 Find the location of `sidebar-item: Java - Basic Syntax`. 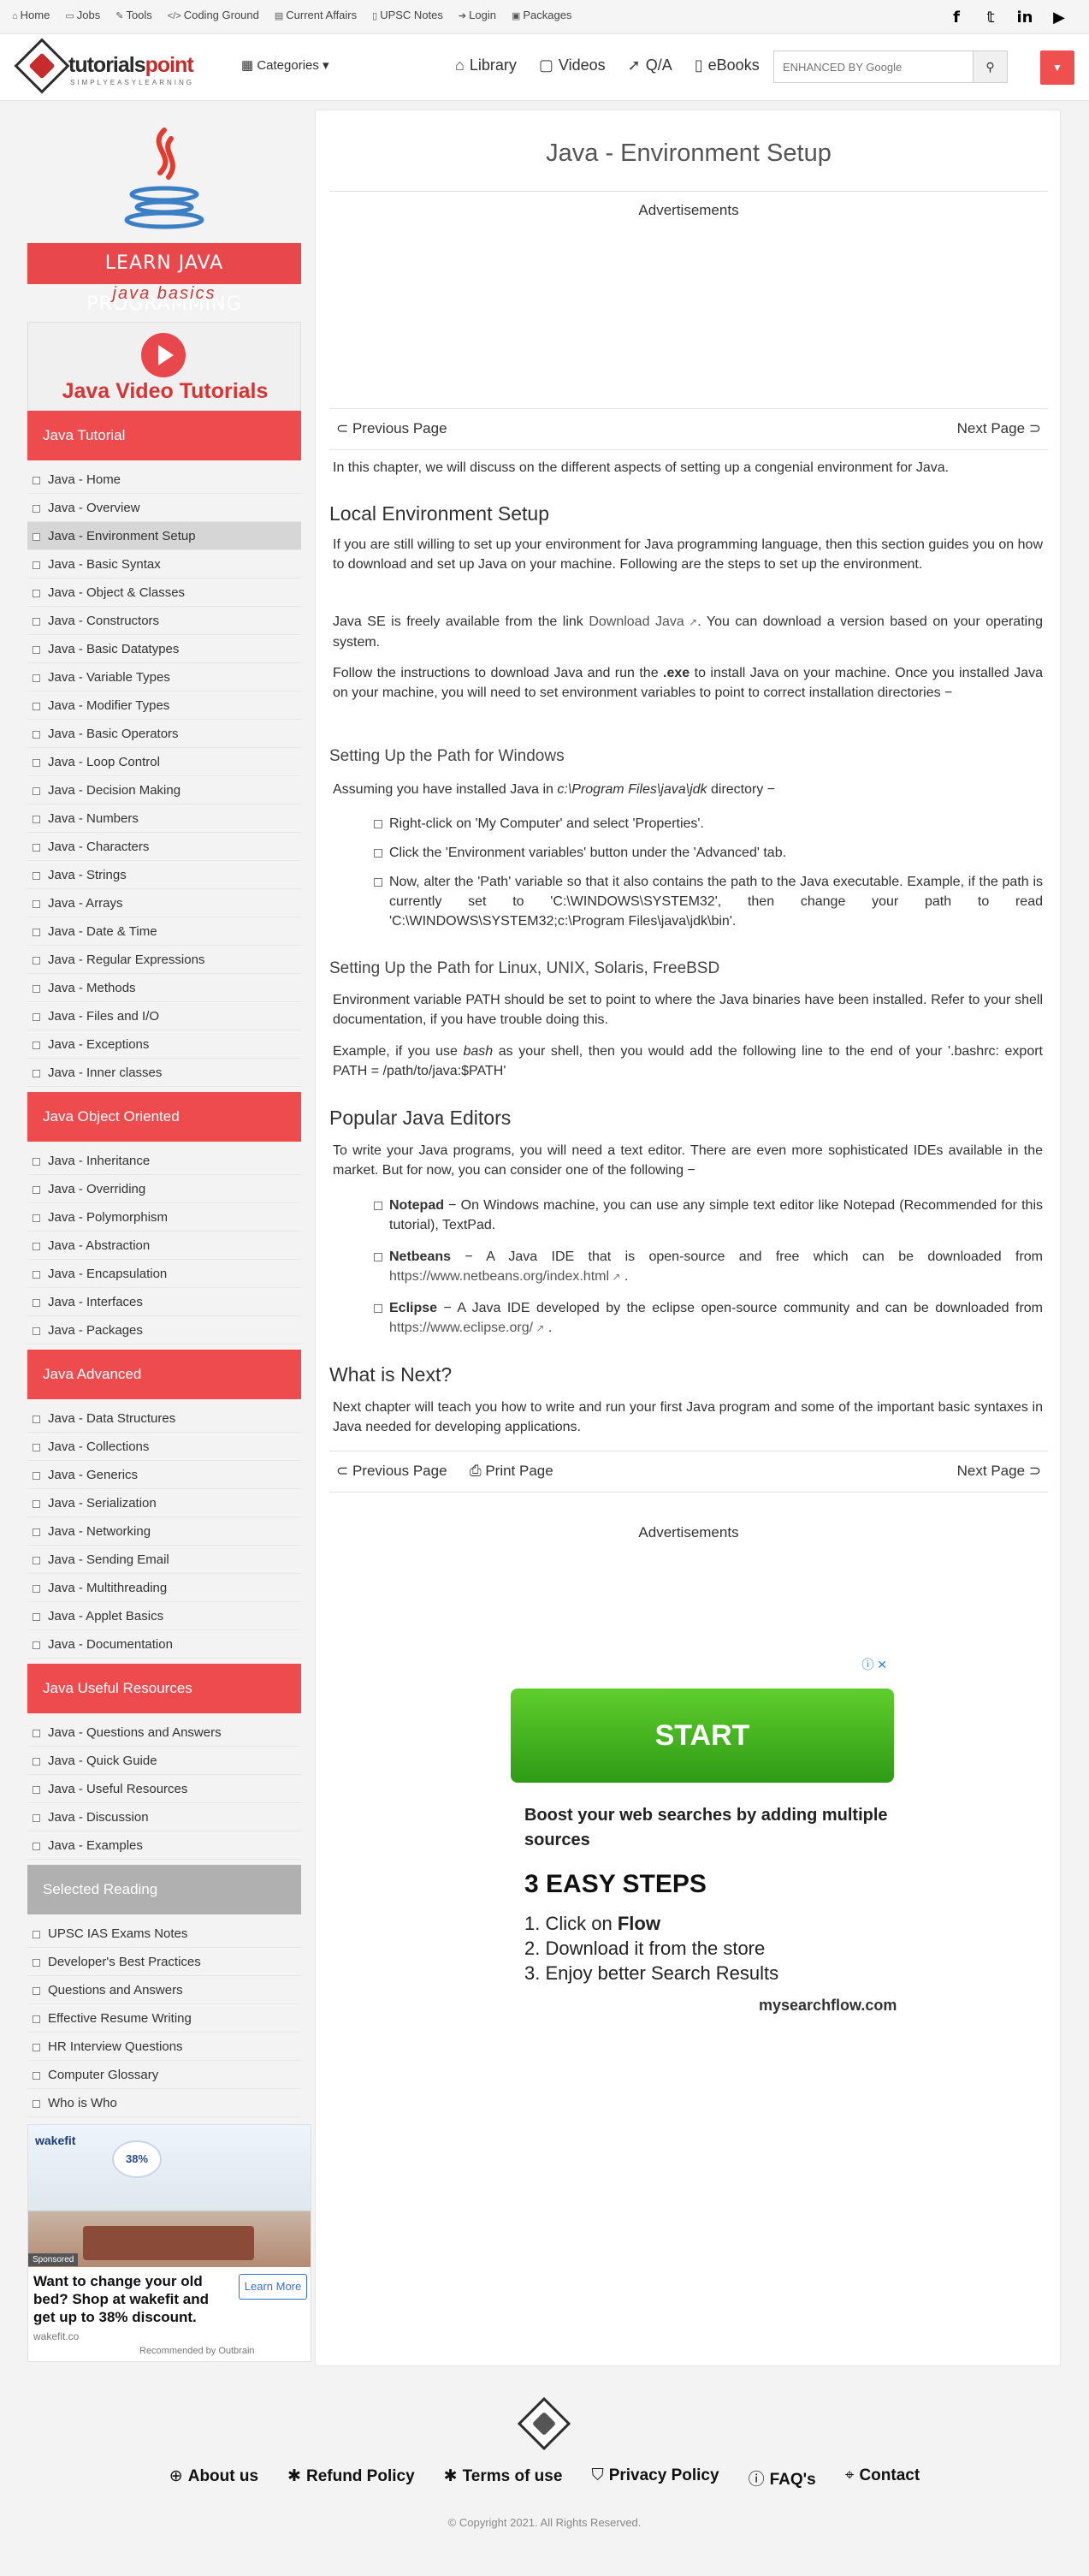

sidebar-item: Java - Basic Syntax is located at coordinates (164, 564).